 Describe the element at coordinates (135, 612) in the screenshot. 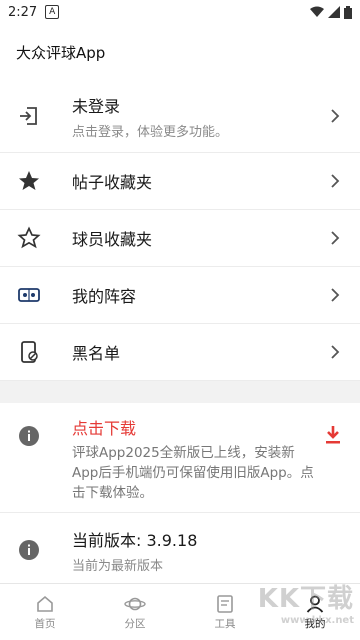

I see `tab-sections: 分区` at that location.